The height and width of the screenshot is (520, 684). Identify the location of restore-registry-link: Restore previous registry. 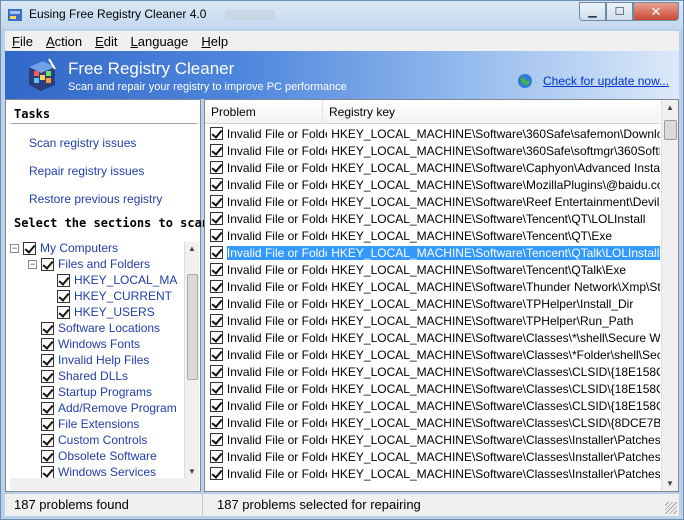
(95, 199).